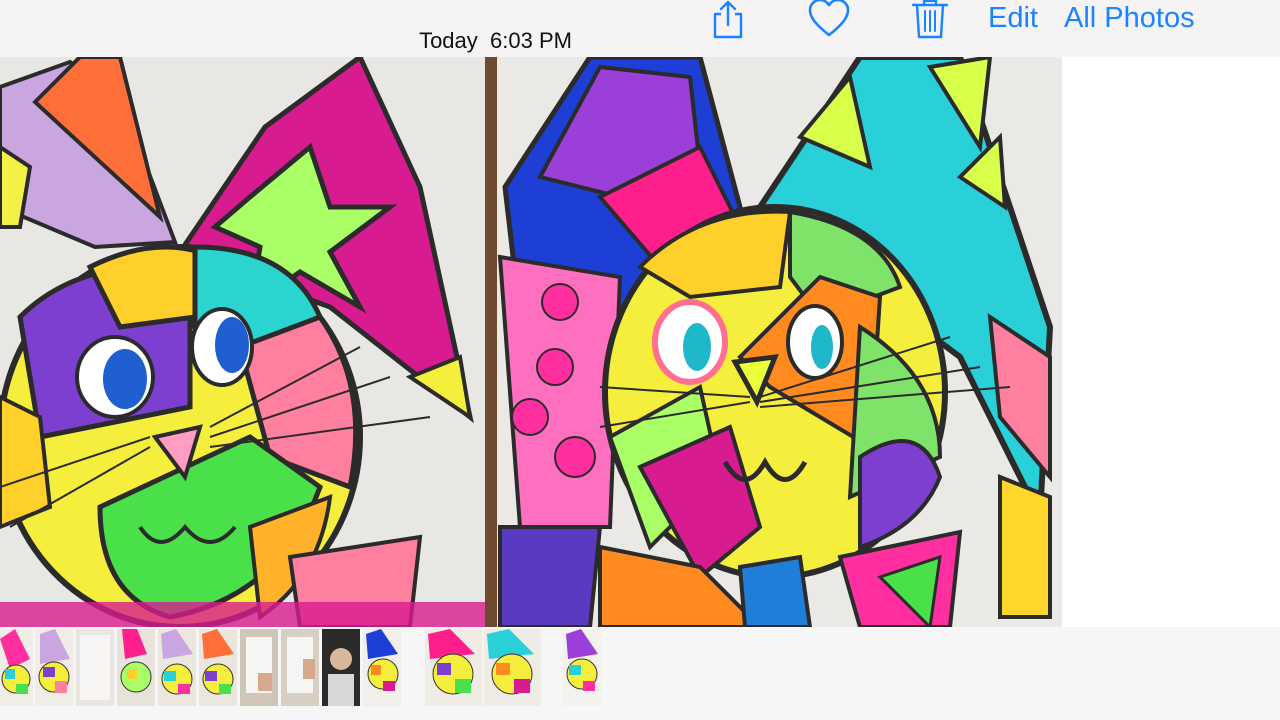  I want to click on trash-icon, so click(930, 19).